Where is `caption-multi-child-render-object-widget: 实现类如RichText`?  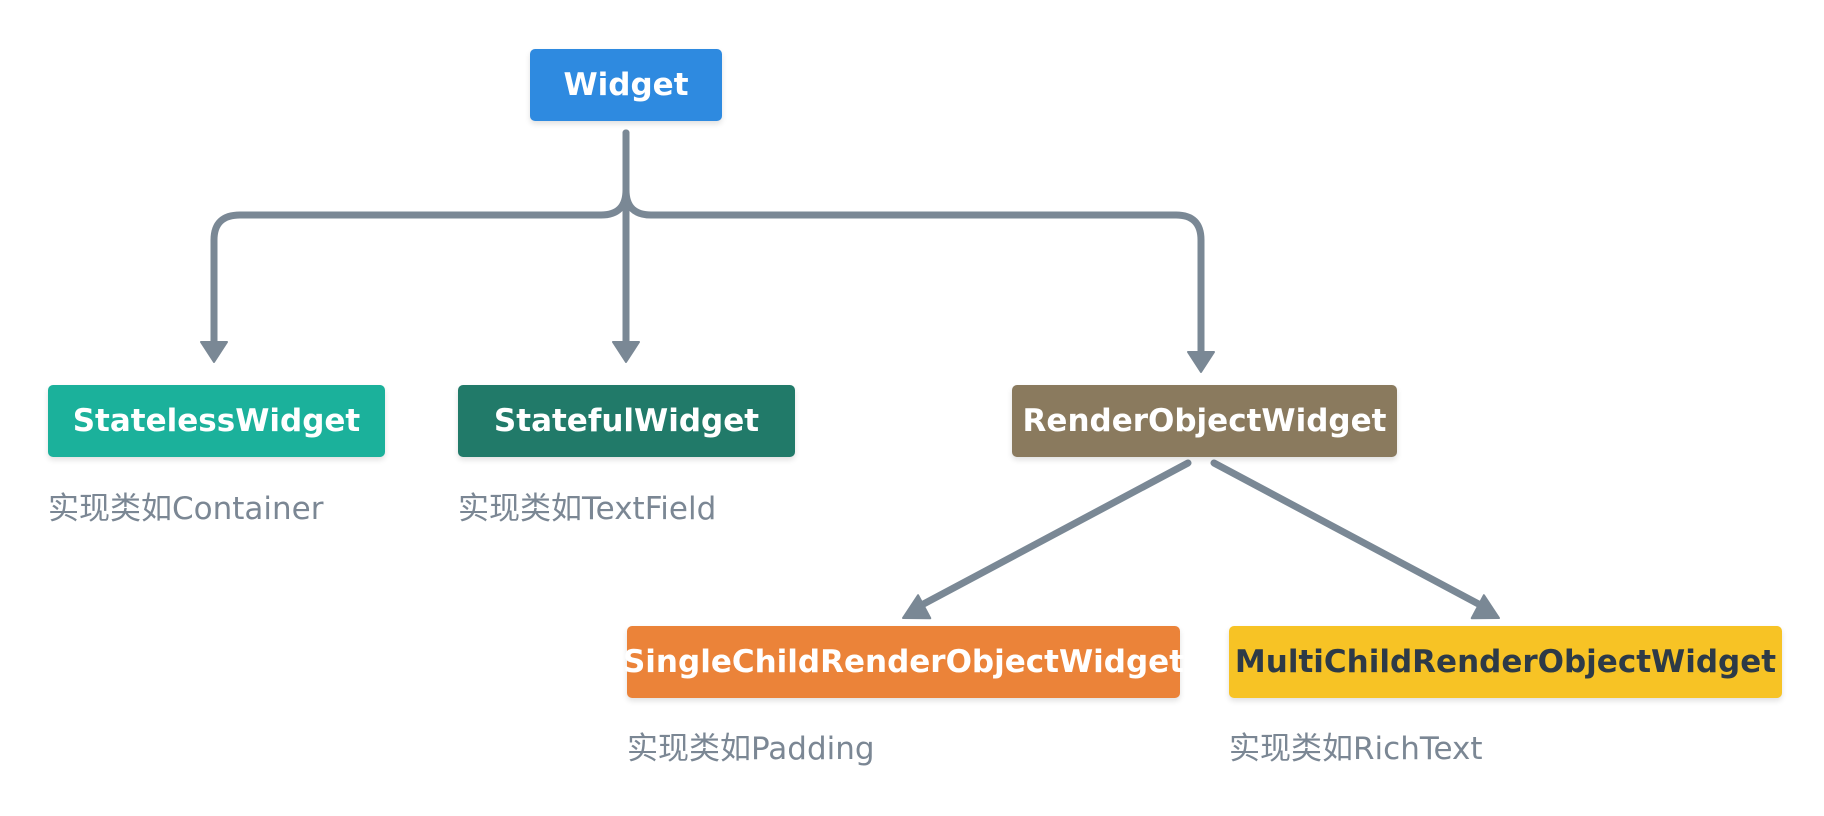
caption-multi-child-render-object-widget: 实现类如RichText is located at coordinates (1356, 749).